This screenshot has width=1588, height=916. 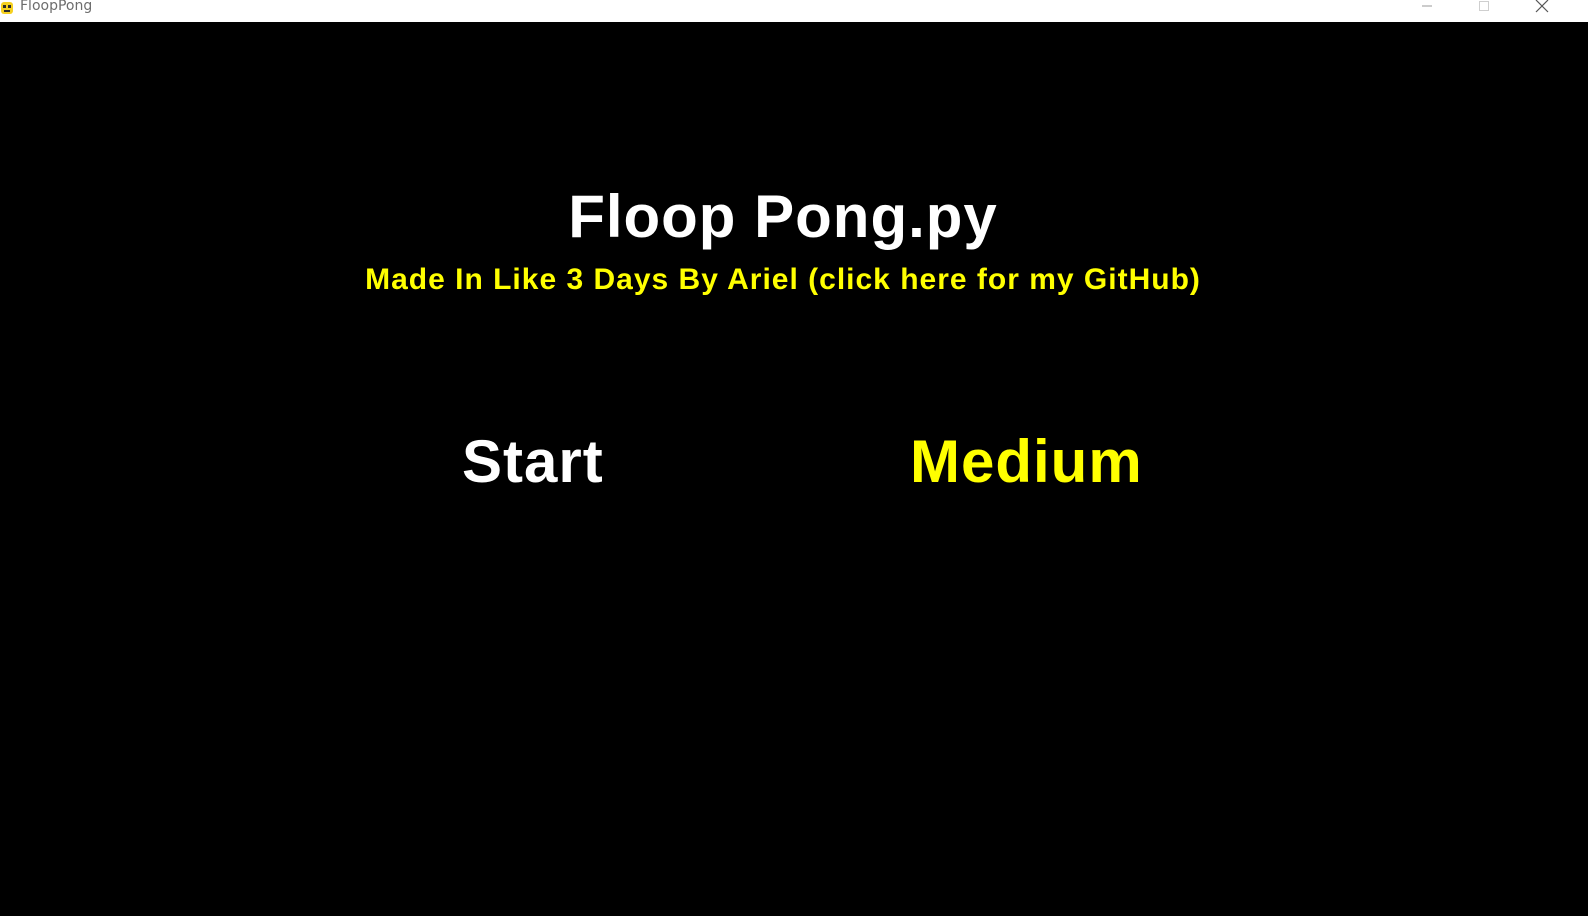 I want to click on close-icon, so click(x=1542, y=9).